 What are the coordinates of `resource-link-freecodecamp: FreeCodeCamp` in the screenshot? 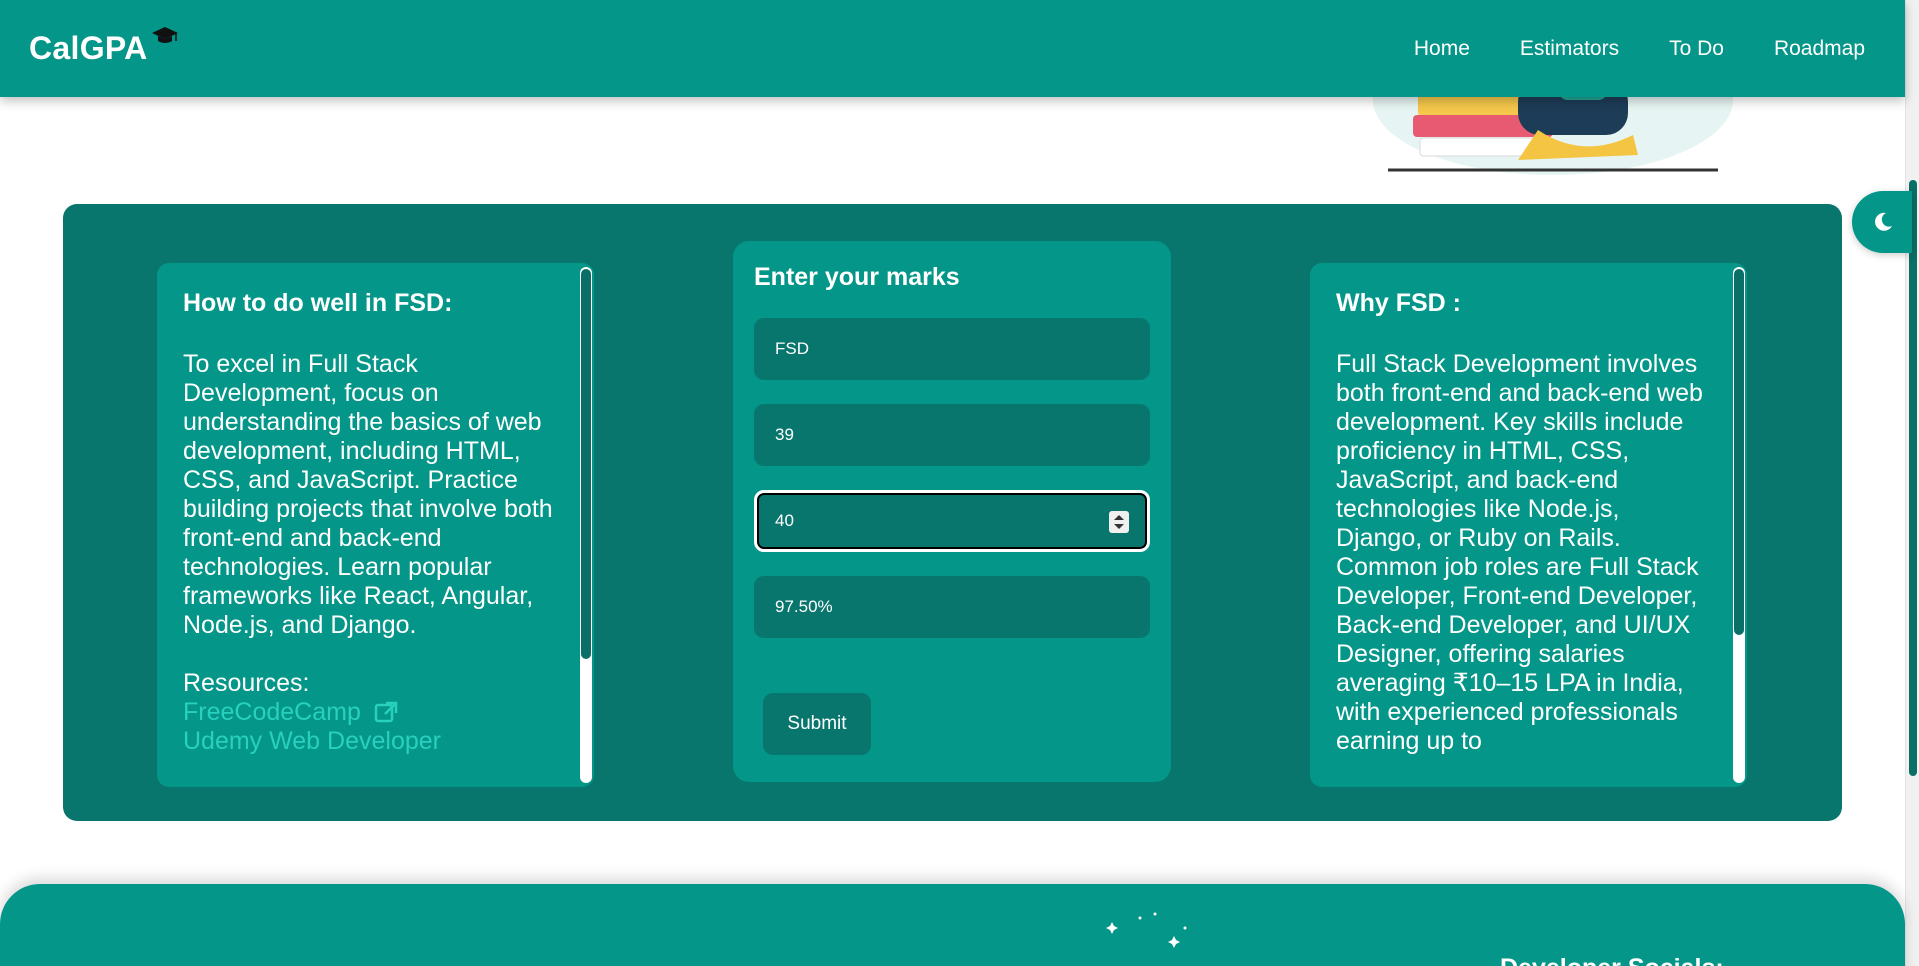 It's located at (368, 712).